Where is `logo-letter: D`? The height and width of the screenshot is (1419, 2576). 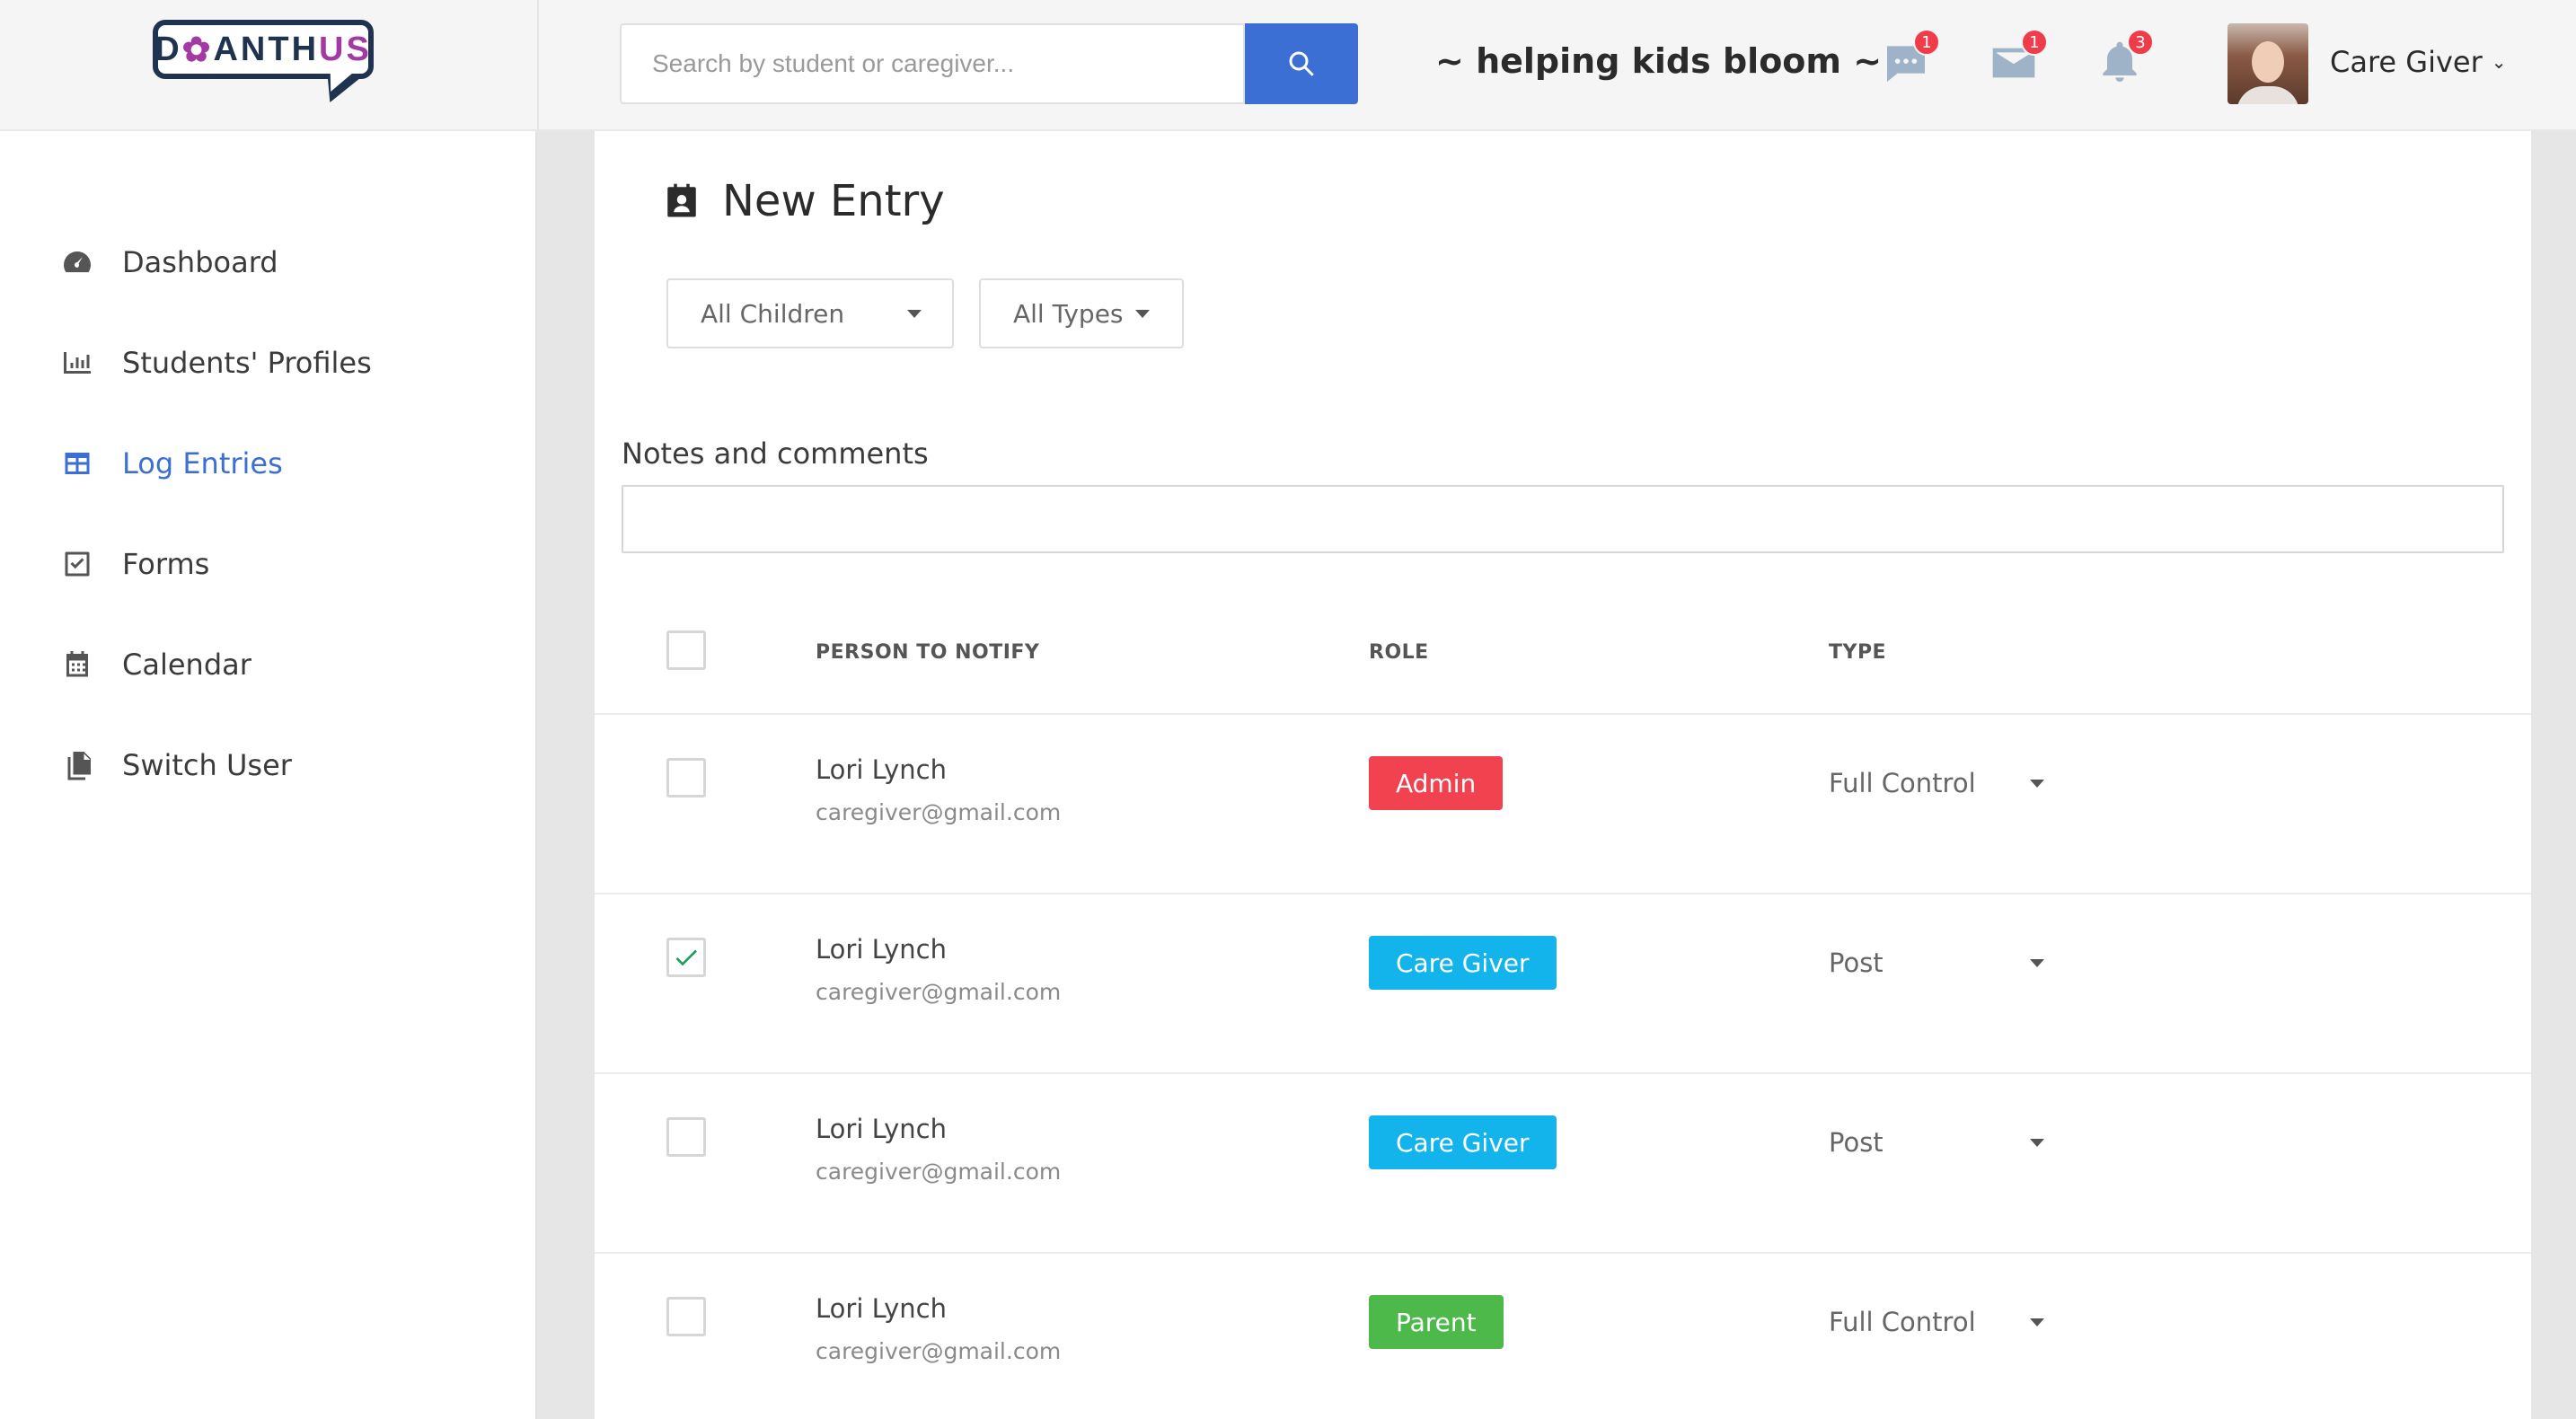
logo-letter: D is located at coordinates (168, 49).